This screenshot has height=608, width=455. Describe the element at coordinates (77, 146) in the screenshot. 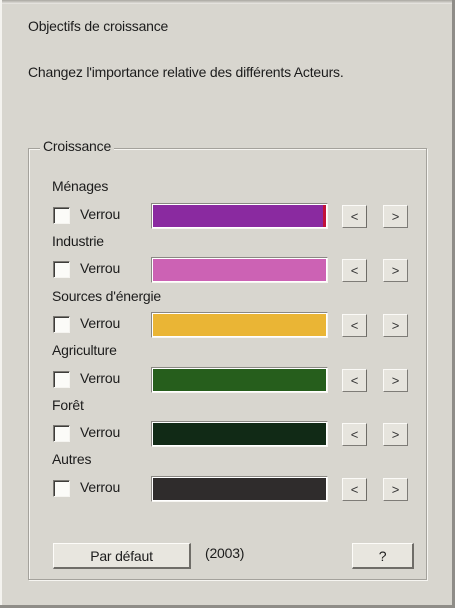

I see `growth-group-legend: Croissance` at that location.